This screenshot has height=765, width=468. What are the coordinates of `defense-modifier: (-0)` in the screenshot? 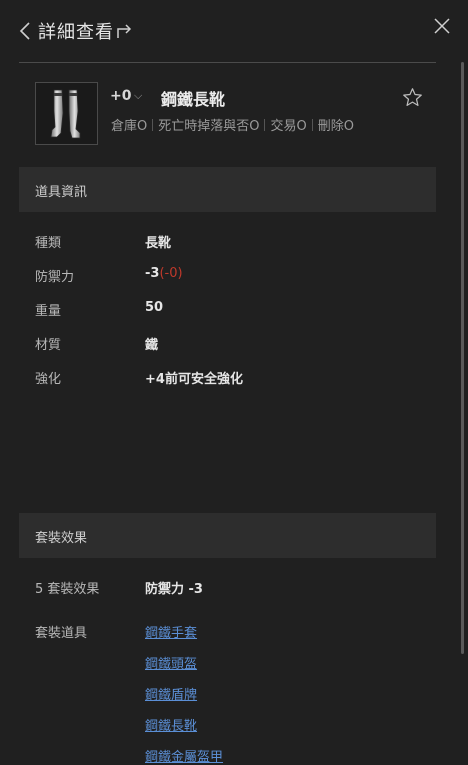 It's located at (171, 273).